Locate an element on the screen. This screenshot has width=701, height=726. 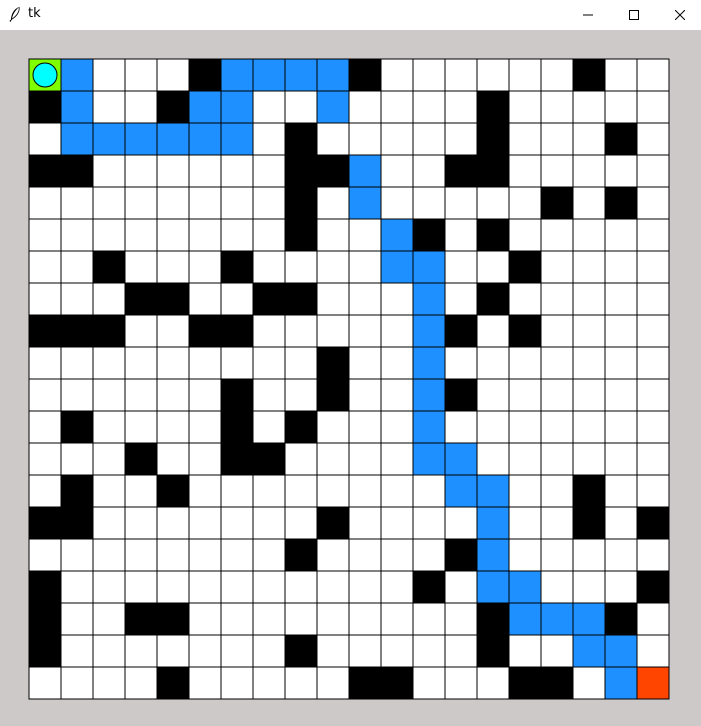
title-bar: tk is located at coordinates (350, 14).